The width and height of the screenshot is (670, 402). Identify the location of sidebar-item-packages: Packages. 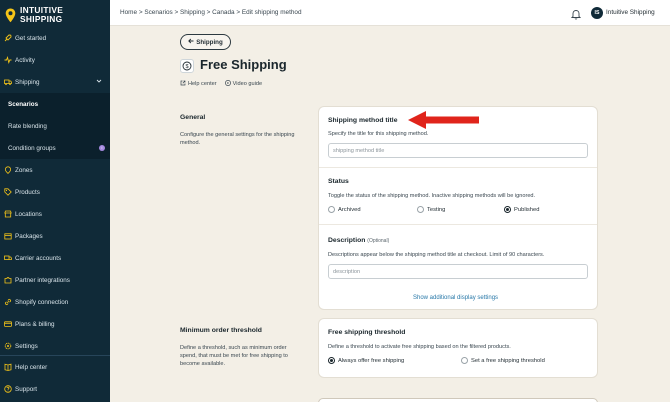
(55, 236).